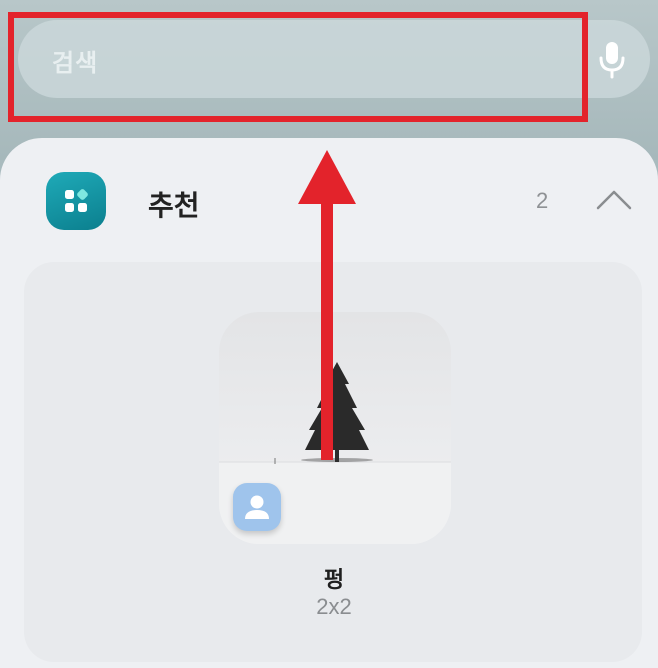 The height and width of the screenshot is (668, 658). Describe the element at coordinates (76, 201) in the screenshot. I see `widget-apps-icon` at that location.